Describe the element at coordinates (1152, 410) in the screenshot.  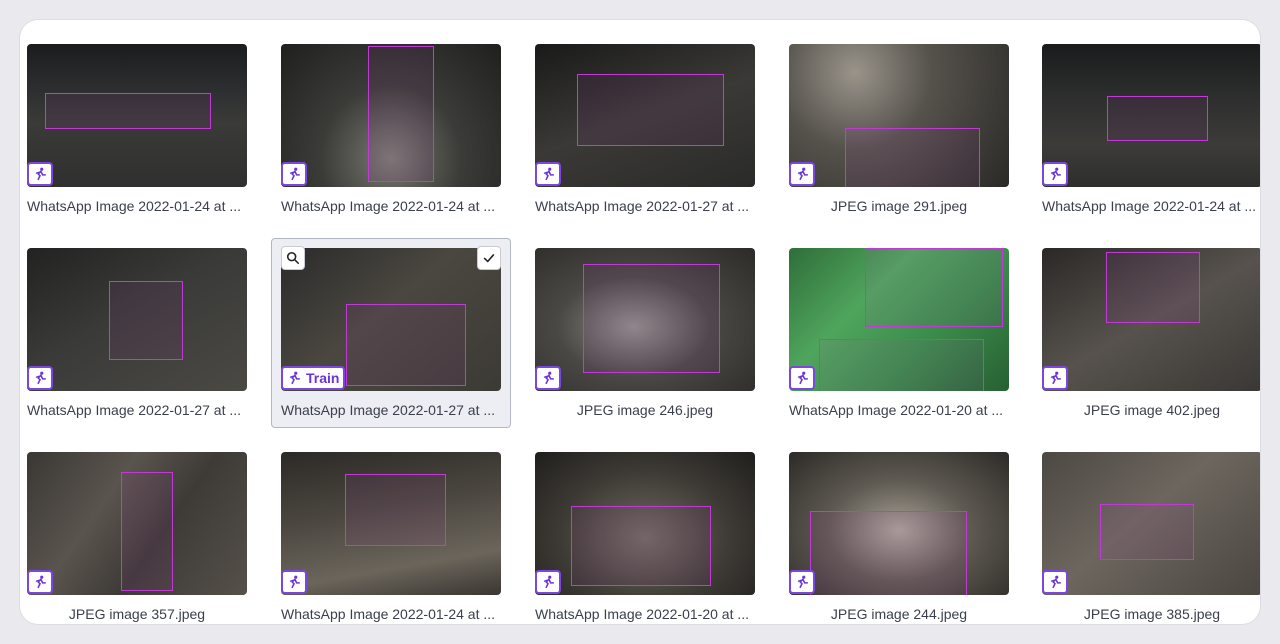
I see `image-name: JPEG image 402.jpeg` at that location.